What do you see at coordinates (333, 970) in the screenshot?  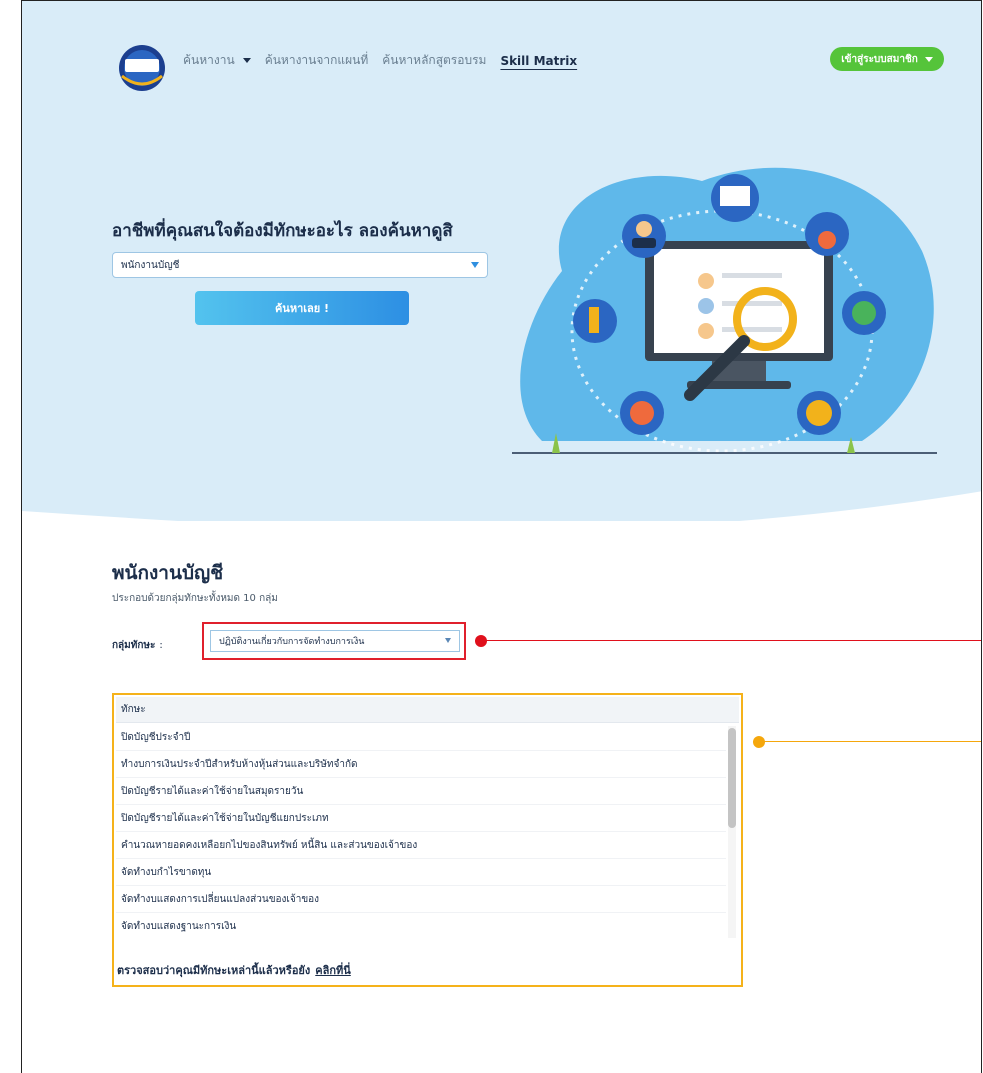 I see `check-skills-link: คลิกที่นี่` at bounding box center [333, 970].